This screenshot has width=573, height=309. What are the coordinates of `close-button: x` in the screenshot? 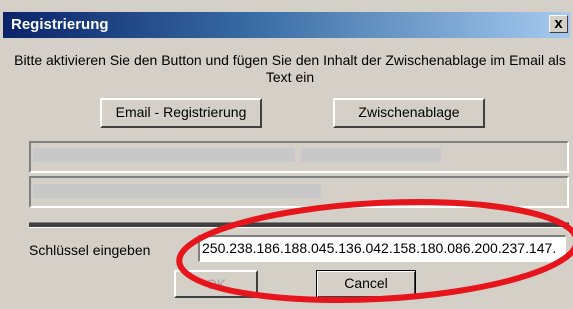 It's located at (558, 24).